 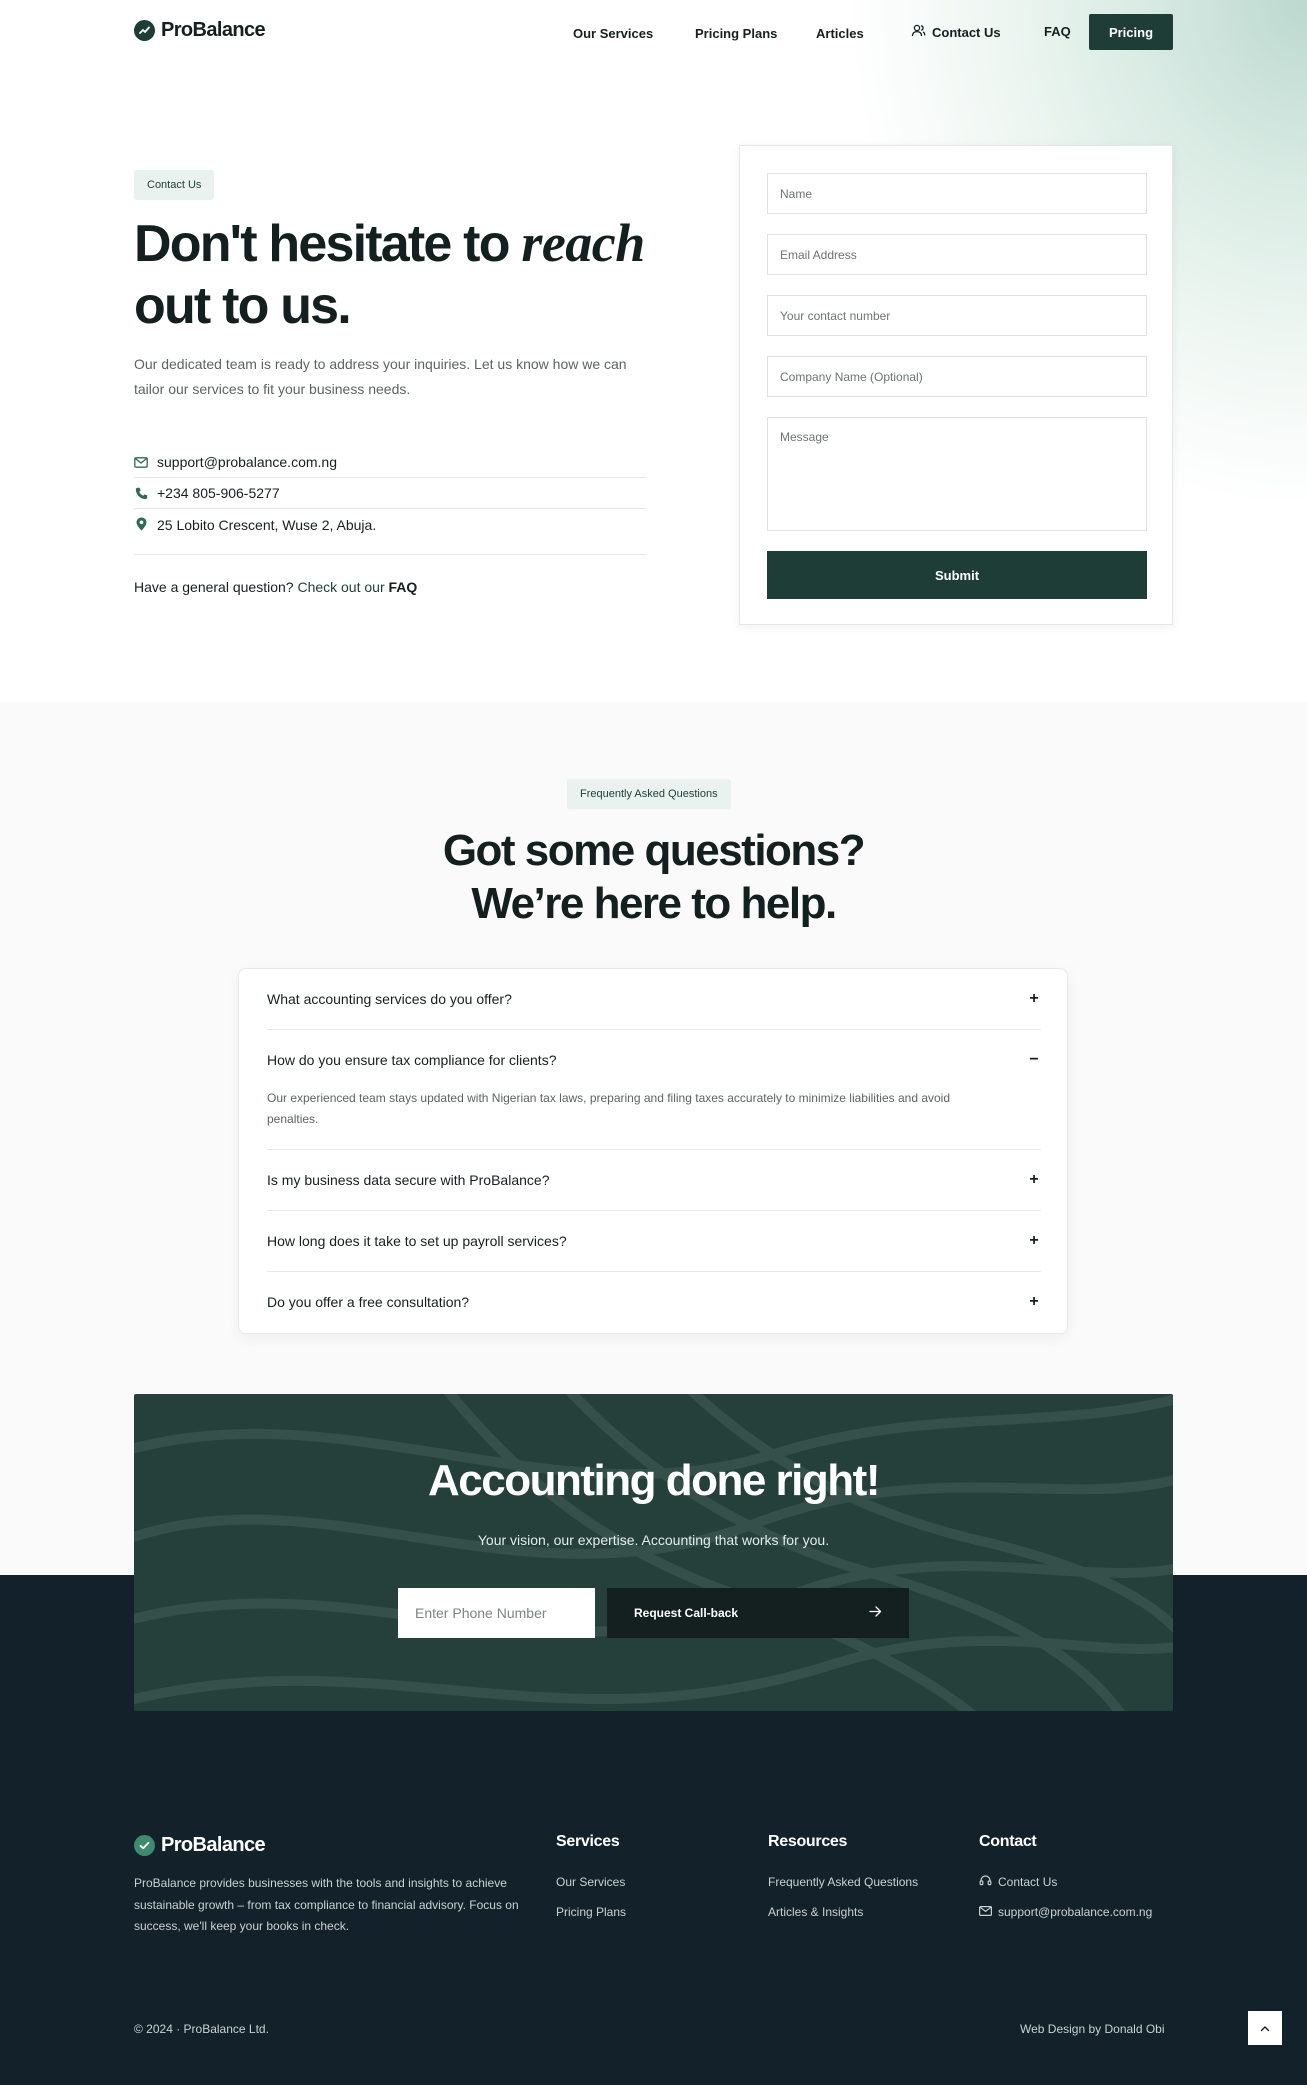 What do you see at coordinates (957, 193) in the screenshot?
I see `name-field` at bounding box center [957, 193].